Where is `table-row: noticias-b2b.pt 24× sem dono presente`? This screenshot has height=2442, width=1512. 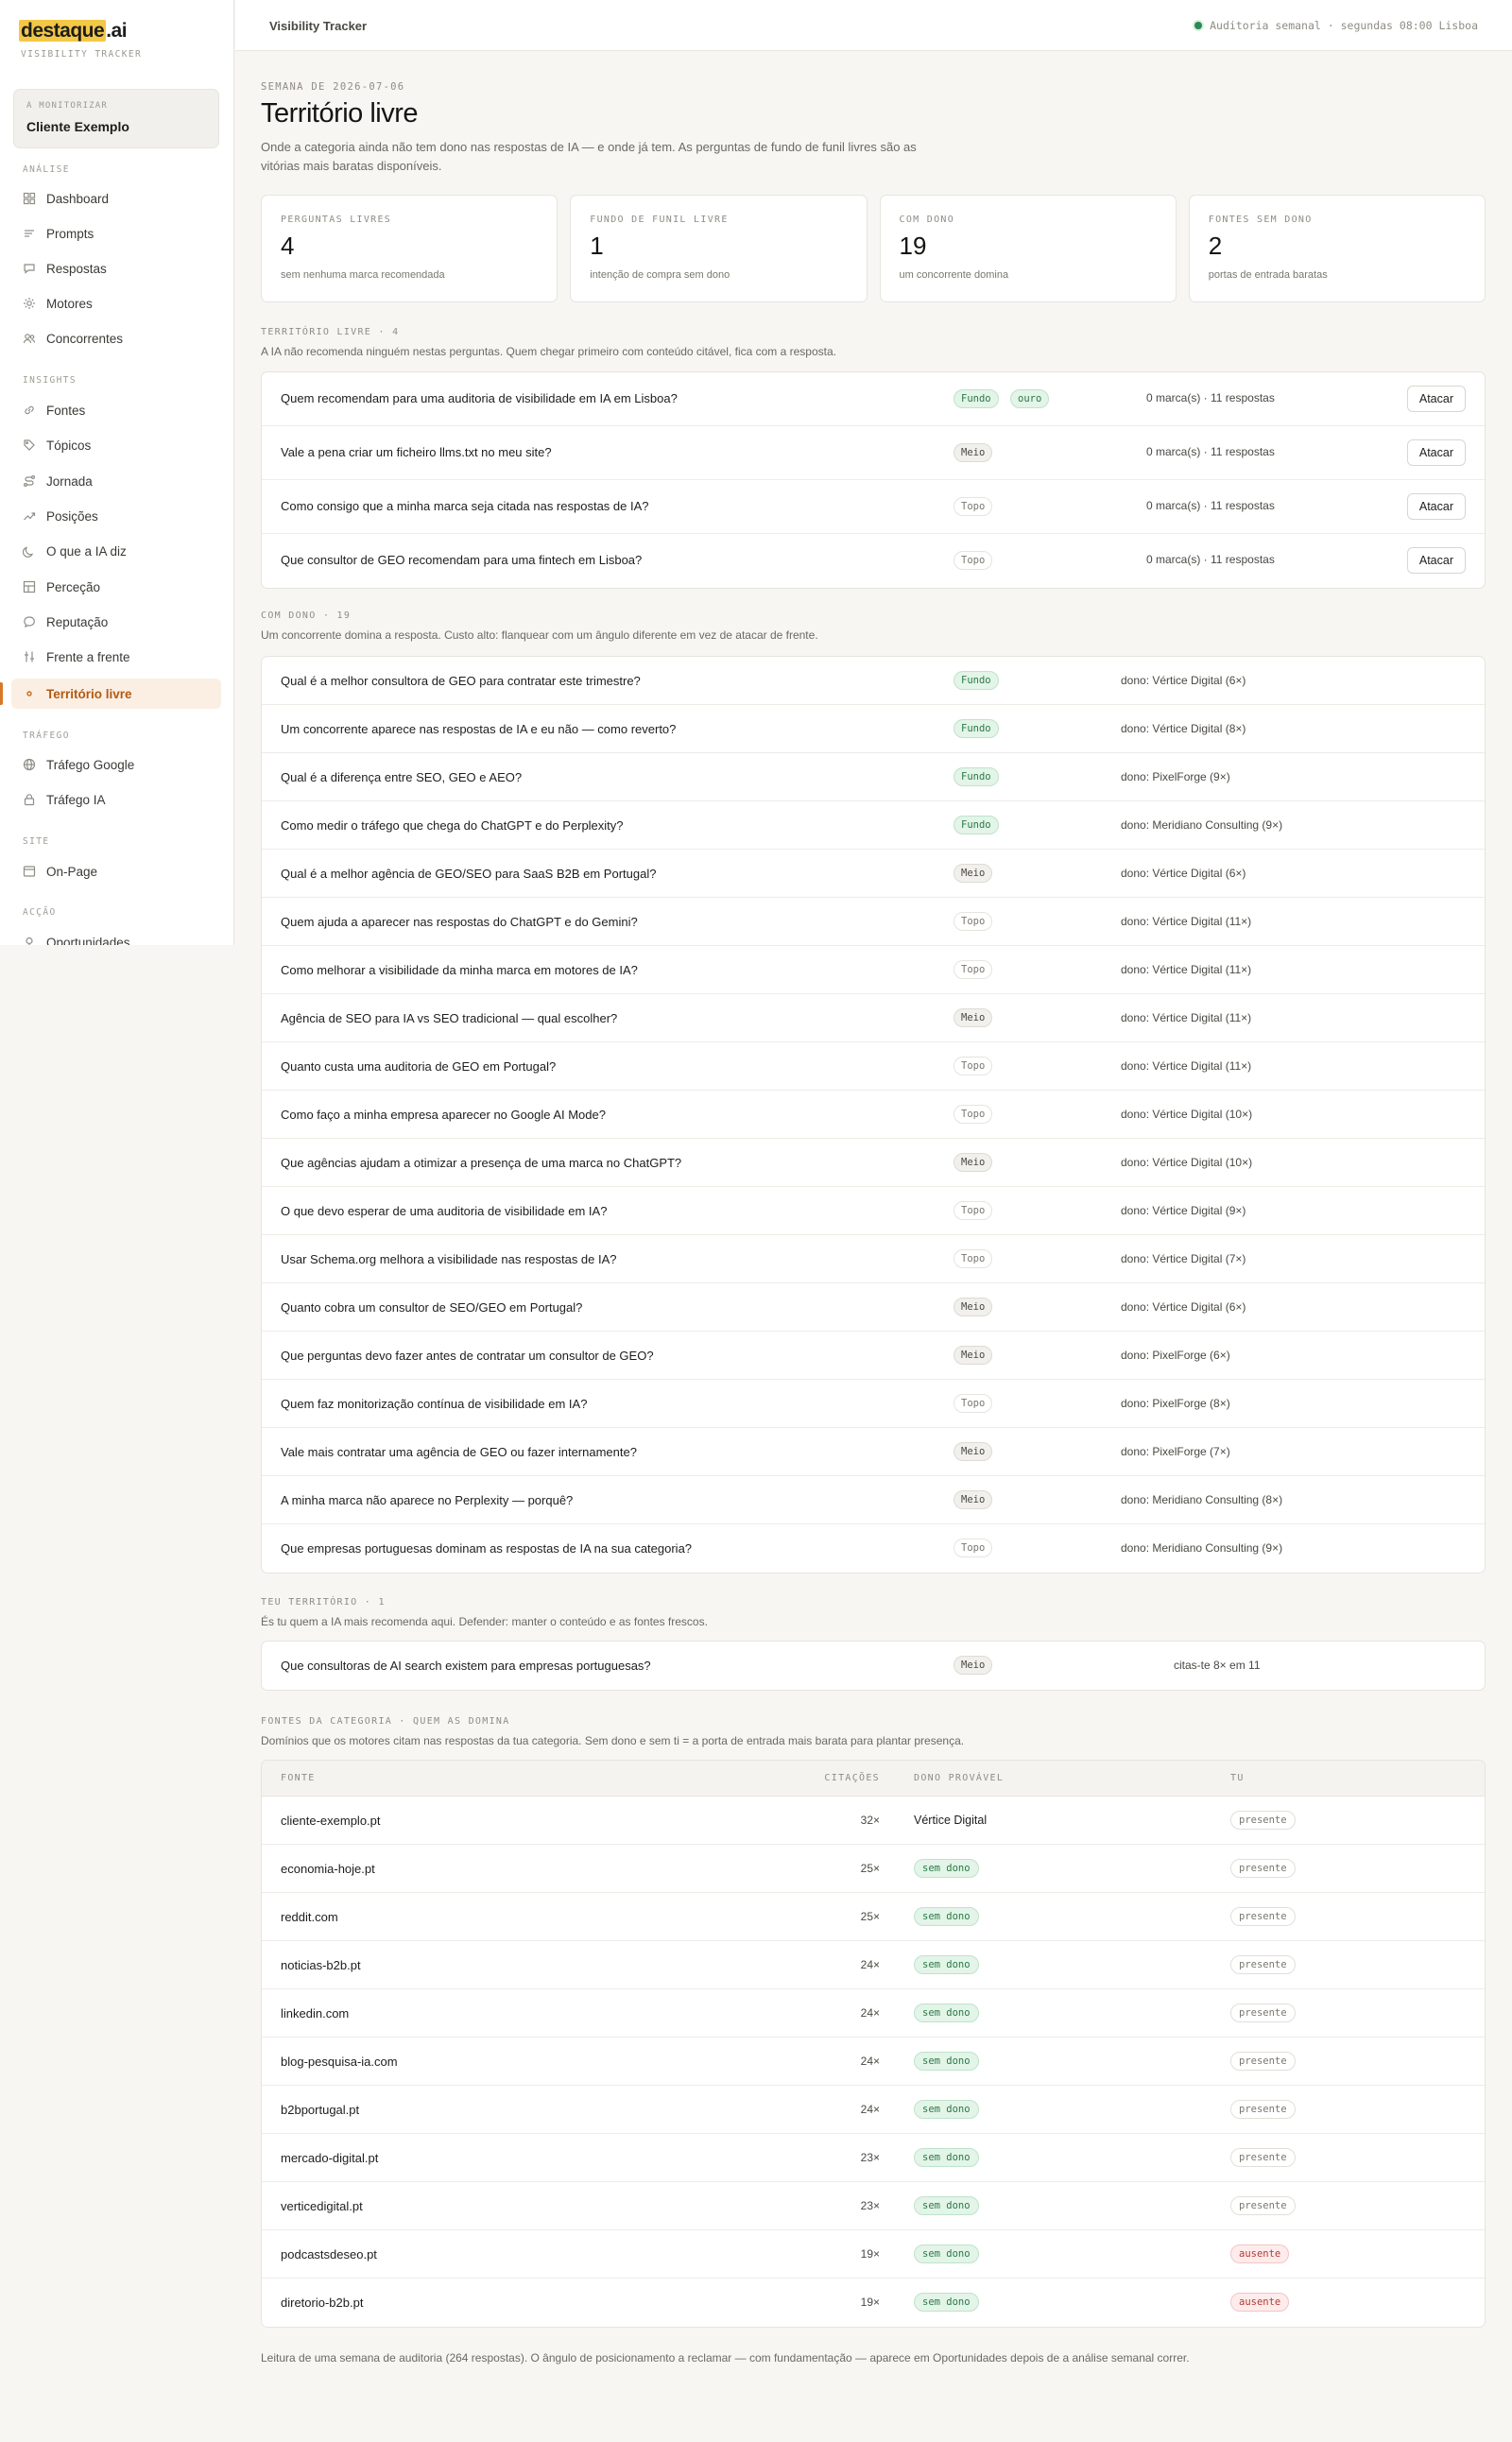 table-row: noticias-b2b.pt 24× sem dono presente is located at coordinates (873, 1965).